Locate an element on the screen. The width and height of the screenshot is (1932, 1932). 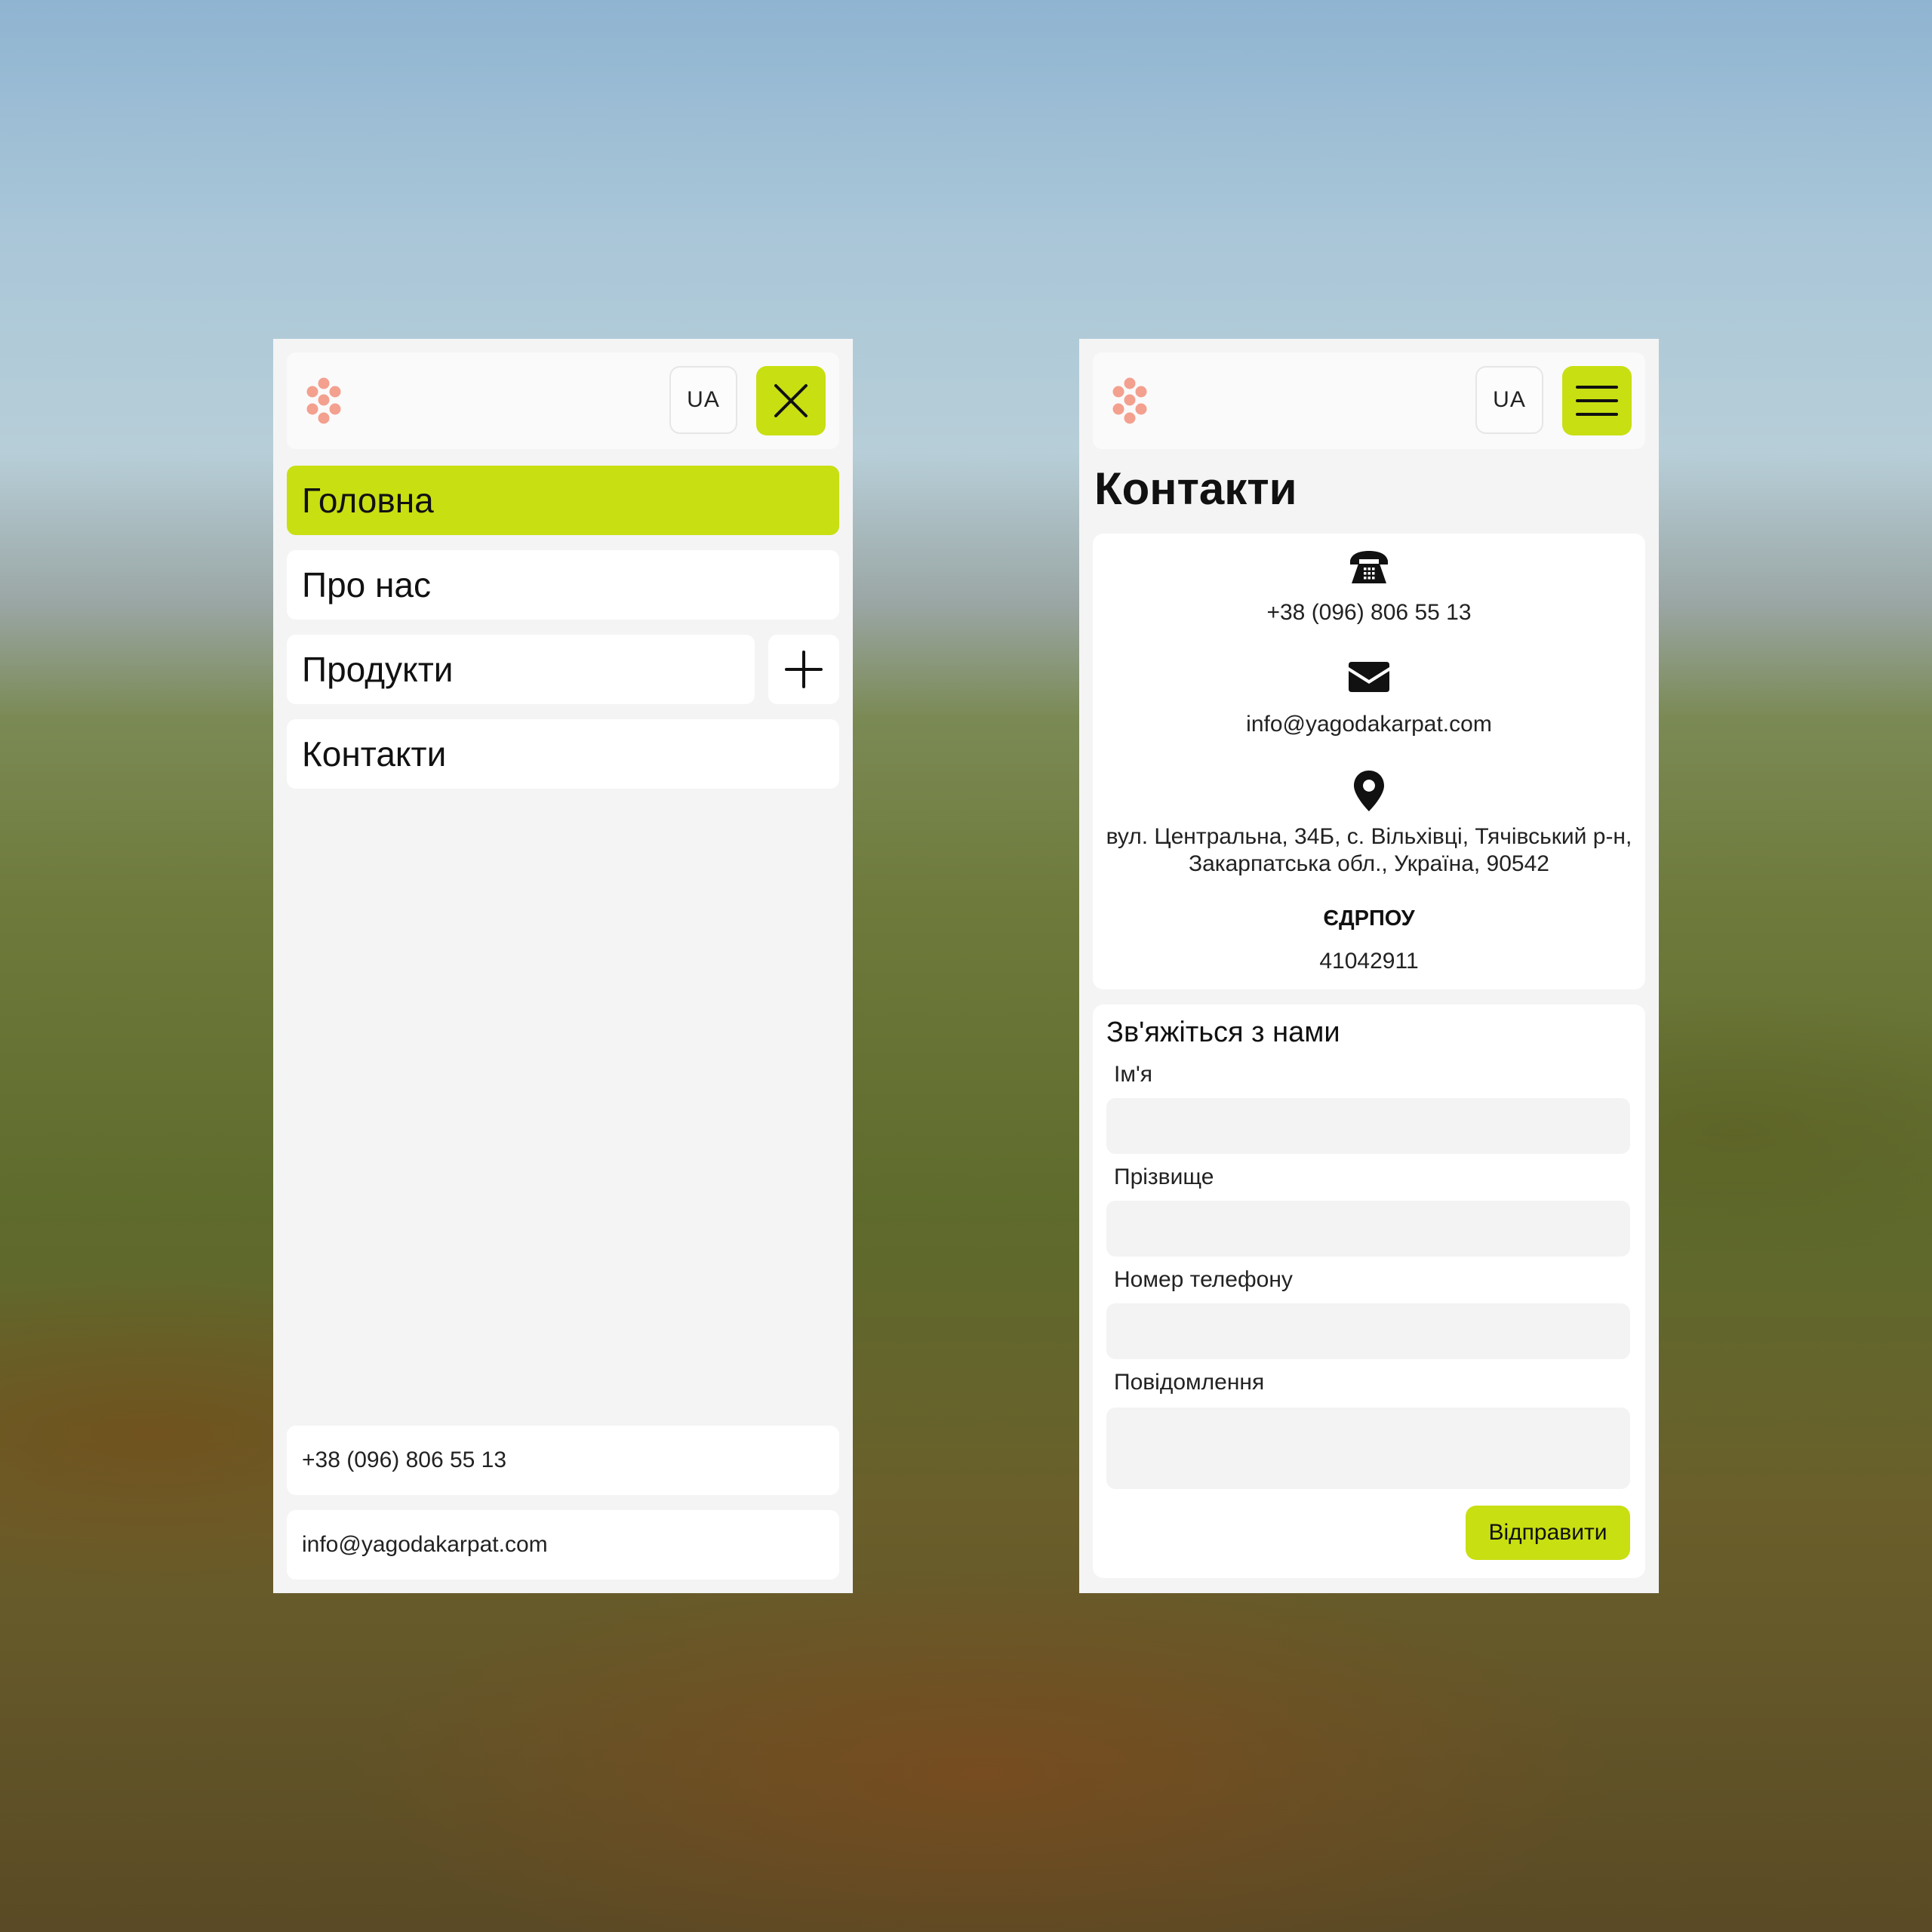
footer-phone-link: +38 (096) 806 55 13 is located at coordinates (563, 1460).